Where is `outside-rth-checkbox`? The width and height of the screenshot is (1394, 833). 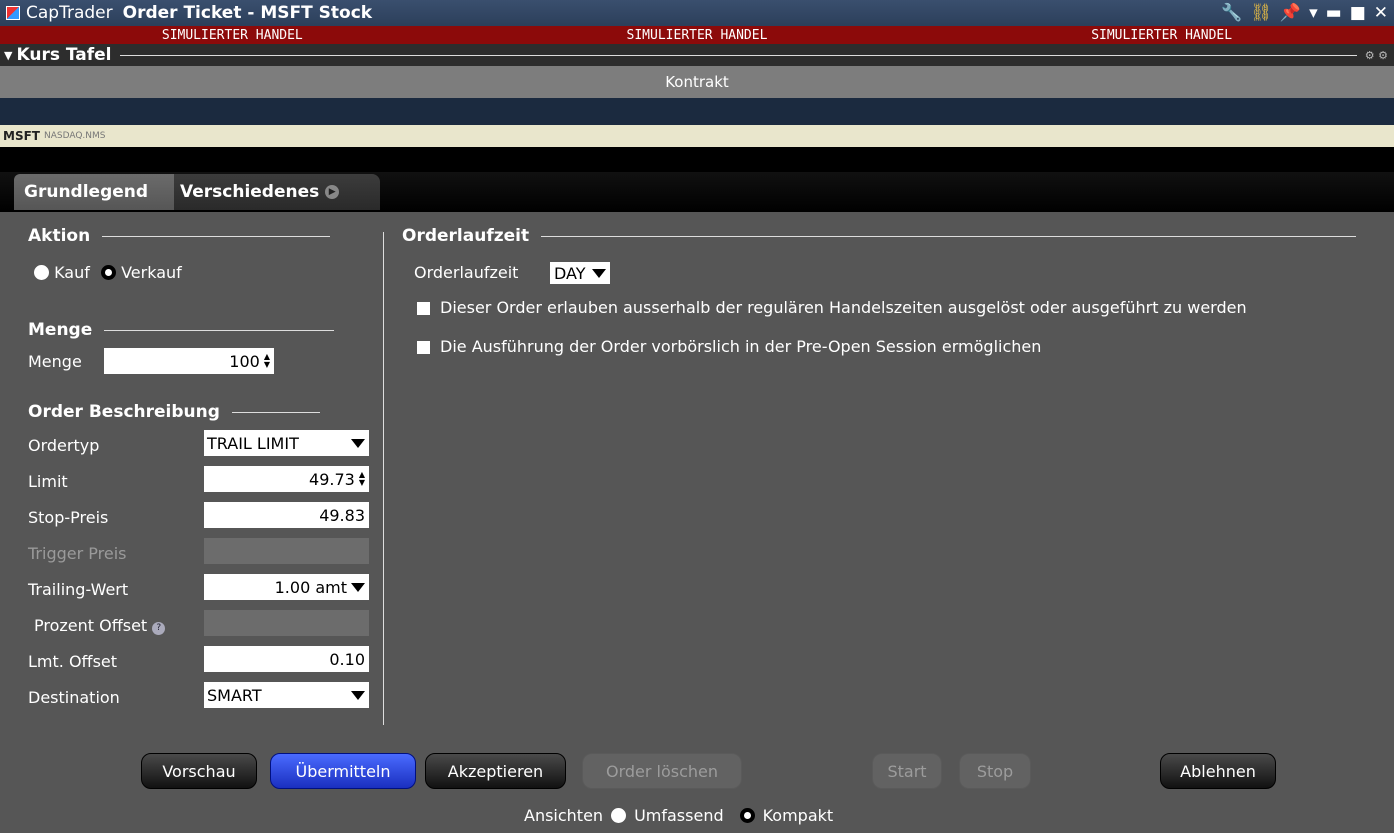 outside-rth-checkbox is located at coordinates (423, 308).